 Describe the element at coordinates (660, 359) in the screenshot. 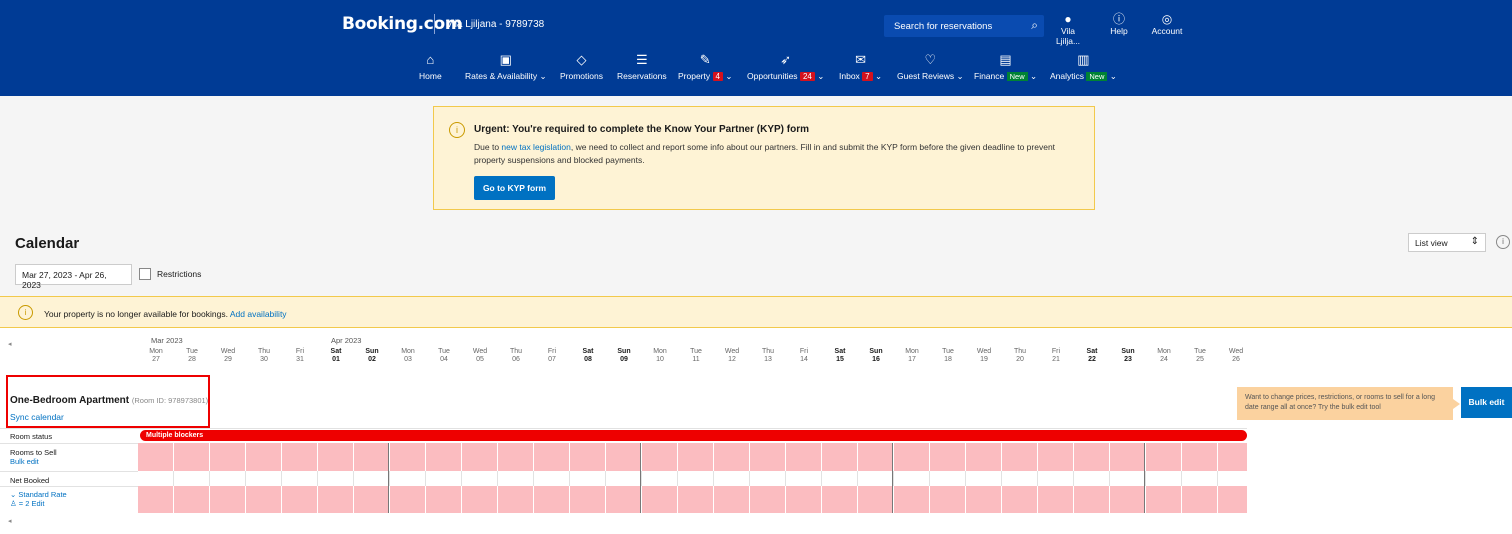

I see `day-number: 10` at that location.